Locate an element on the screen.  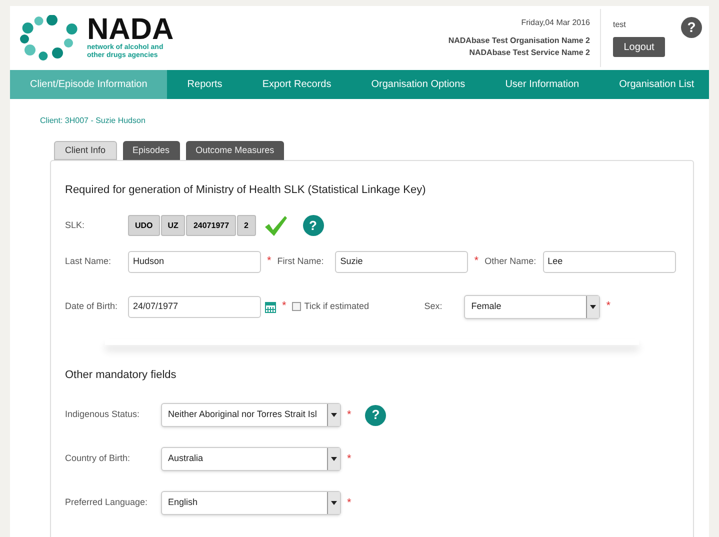
text-field: Lee is located at coordinates (609, 261).